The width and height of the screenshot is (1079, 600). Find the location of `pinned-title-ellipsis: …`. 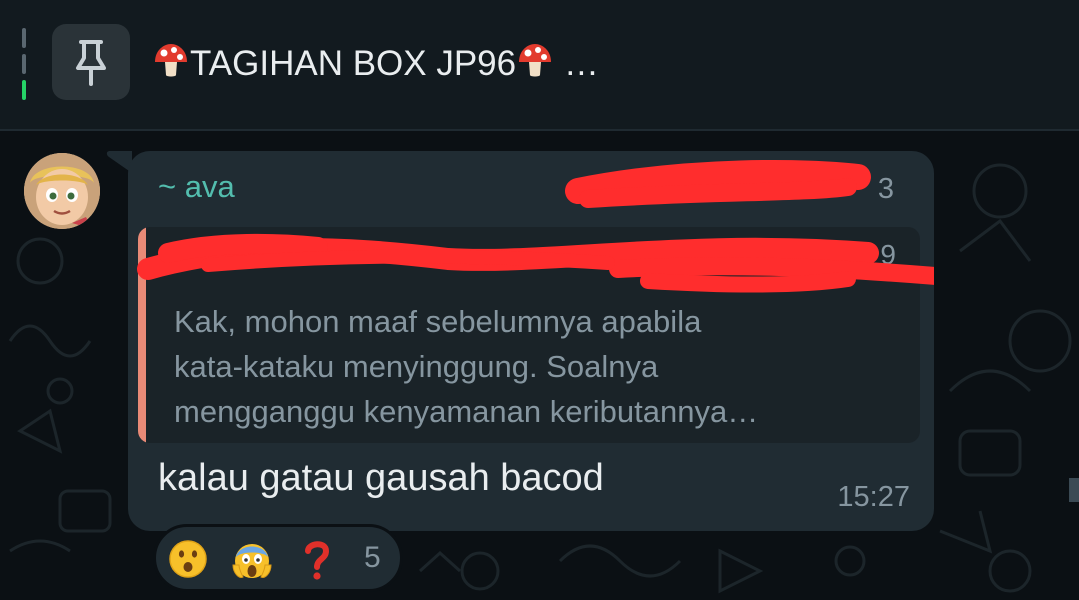

pinned-title-ellipsis: … is located at coordinates (576, 63).